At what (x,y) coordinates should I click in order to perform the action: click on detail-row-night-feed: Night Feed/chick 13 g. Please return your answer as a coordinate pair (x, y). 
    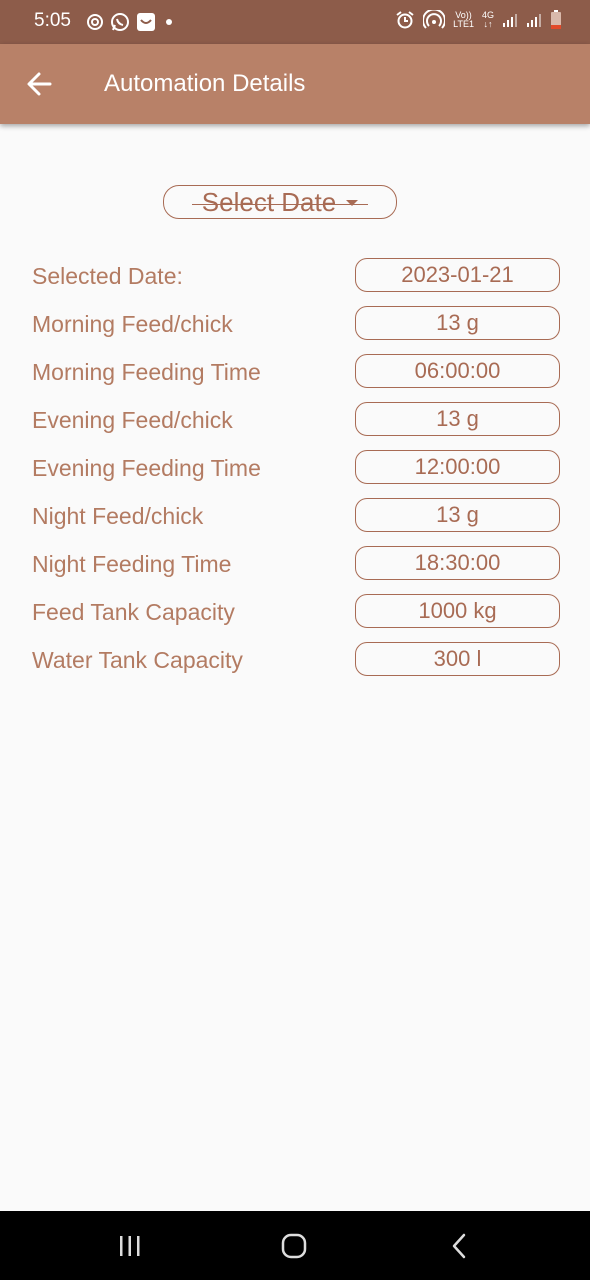
    Looking at the image, I should click on (295, 516).